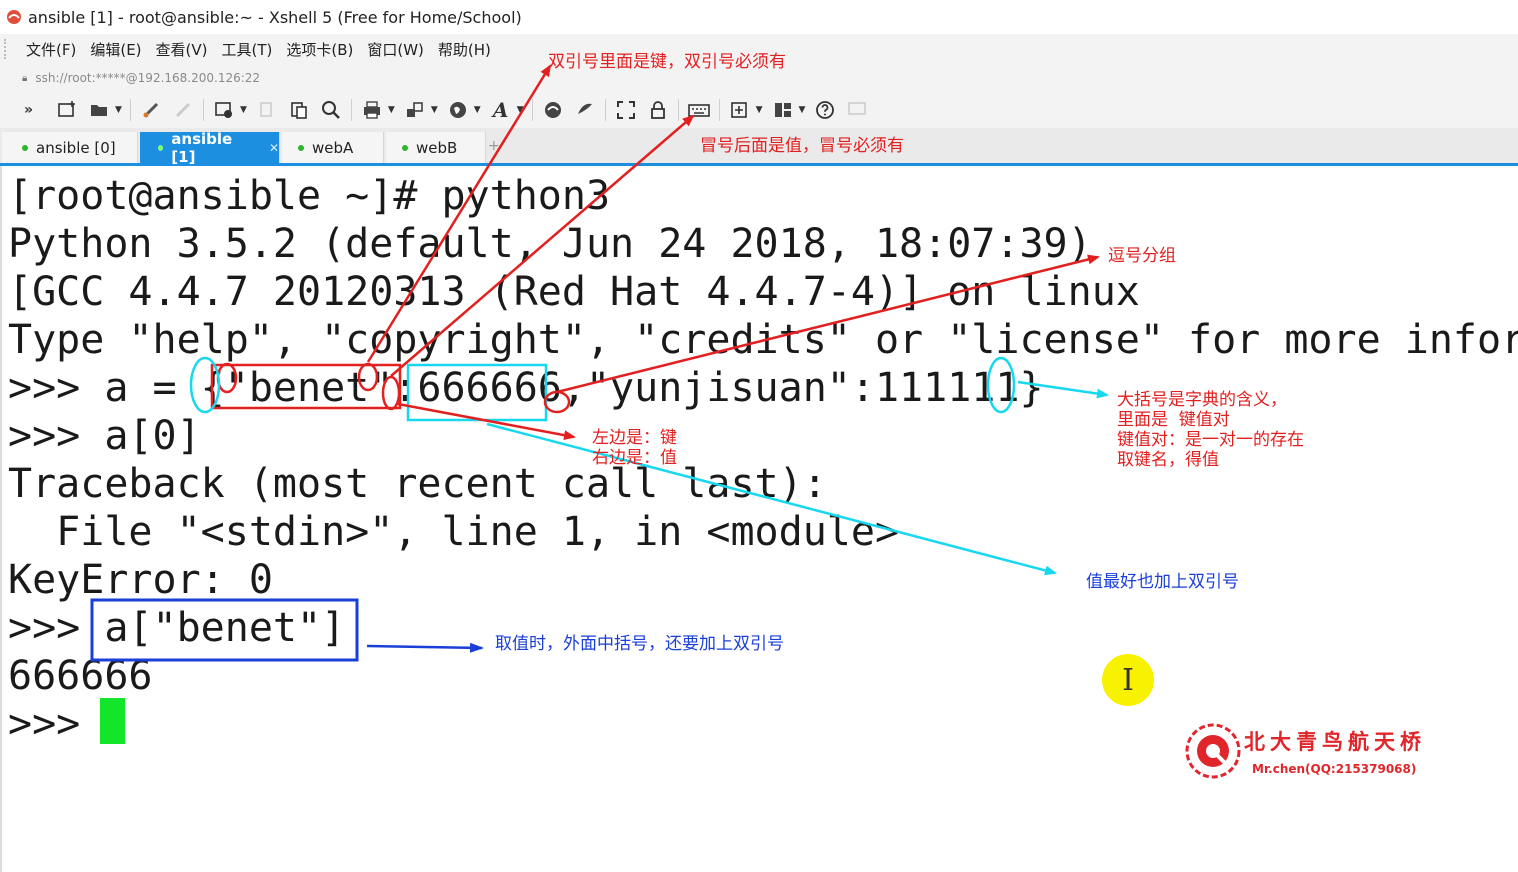  I want to click on terminal-line: >>>, so click(56, 724).